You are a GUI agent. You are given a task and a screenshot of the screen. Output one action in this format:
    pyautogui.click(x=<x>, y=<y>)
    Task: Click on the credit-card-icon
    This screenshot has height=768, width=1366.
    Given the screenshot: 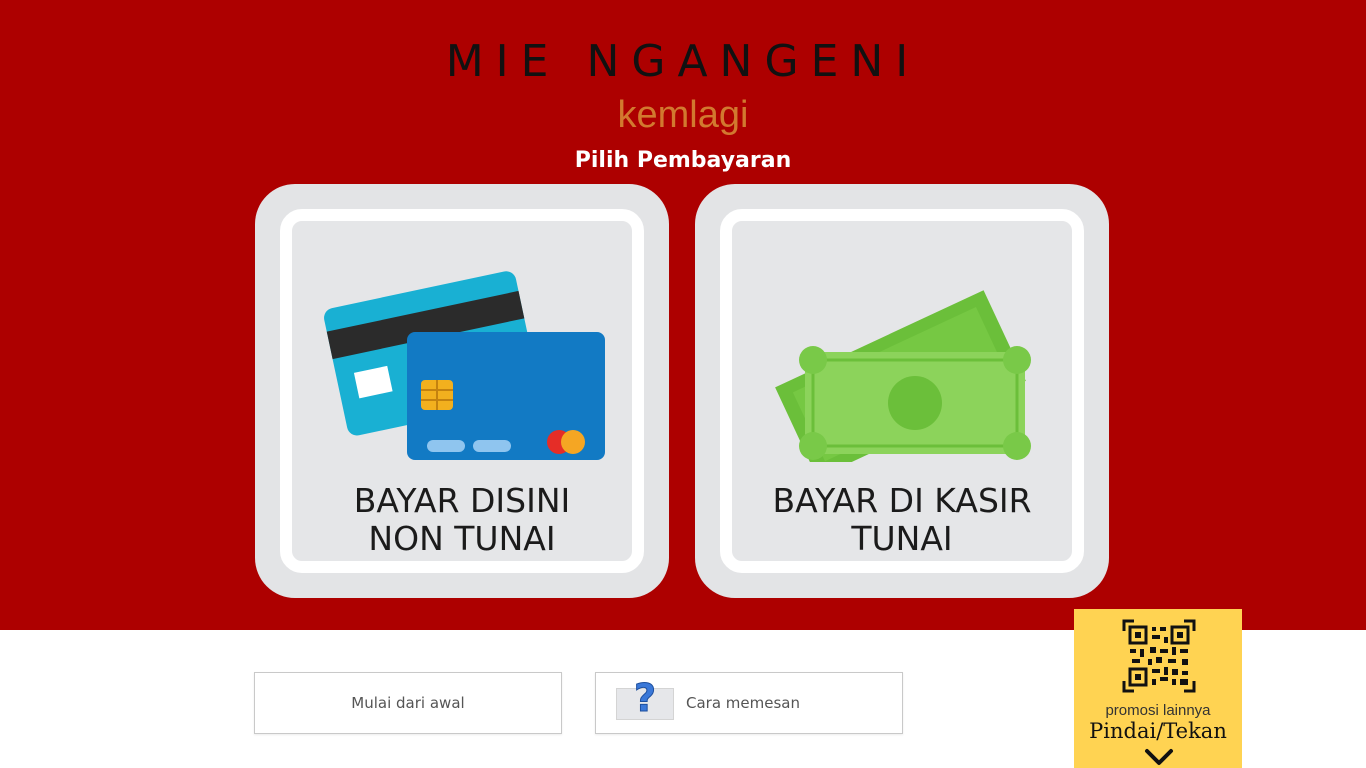 What is the action you would take?
    pyautogui.click(x=464, y=365)
    